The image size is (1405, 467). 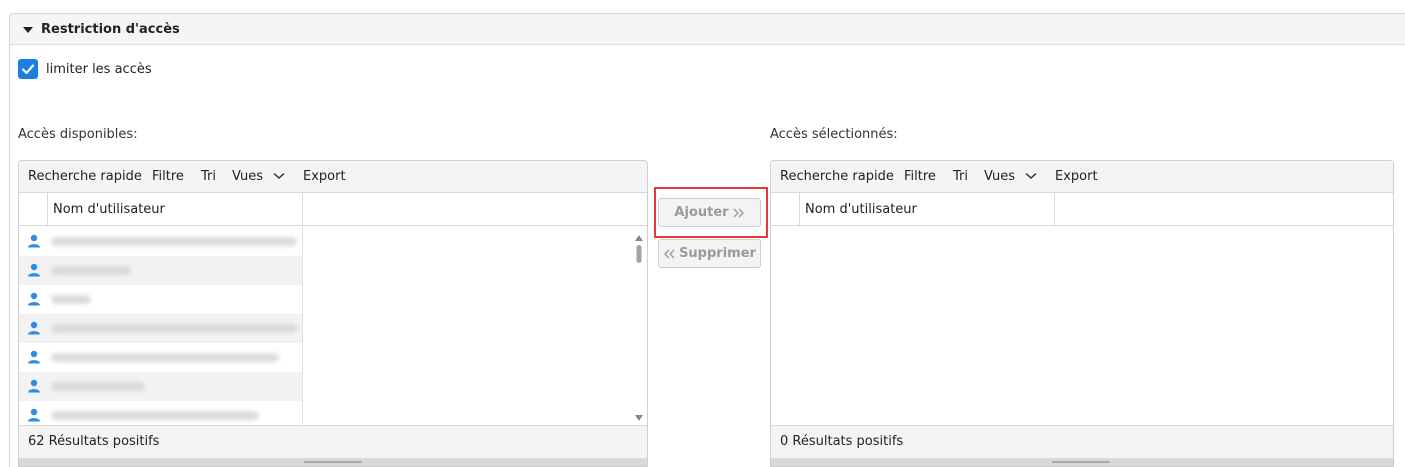 I want to click on column-divider, so click(x=302, y=326).